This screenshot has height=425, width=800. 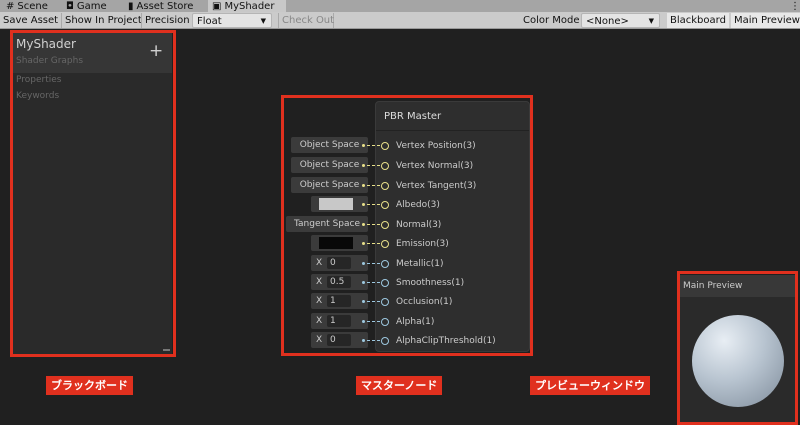 What do you see at coordinates (400, 6) in the screenshot?
I see `tab-bar: # Scene ◘ Game ▮ Asset Store ▣ MyShader ⋮` at bounding box center [400, 6].